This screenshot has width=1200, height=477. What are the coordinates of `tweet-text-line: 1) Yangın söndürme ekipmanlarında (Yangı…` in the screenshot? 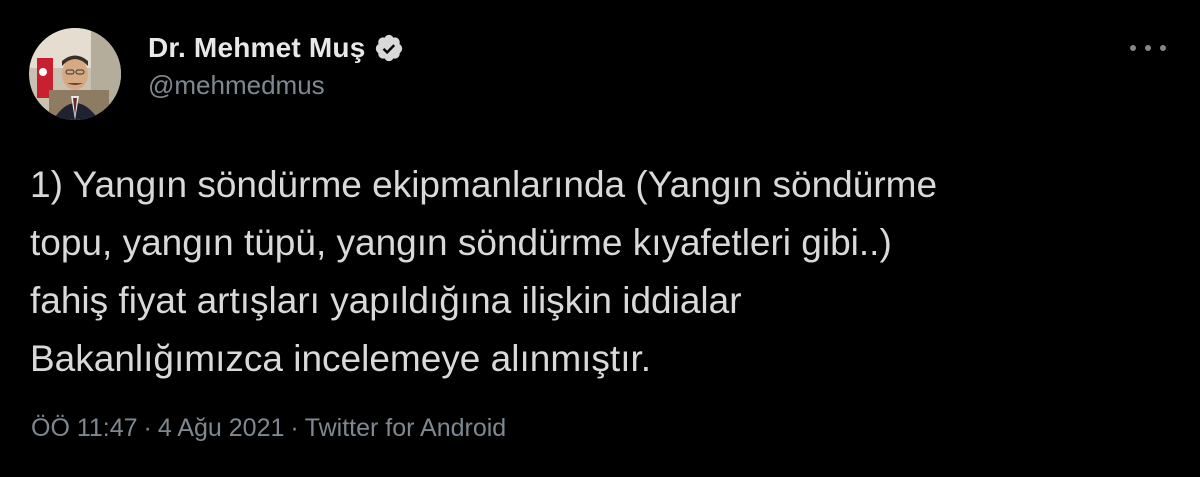 It's located at (484, 184).